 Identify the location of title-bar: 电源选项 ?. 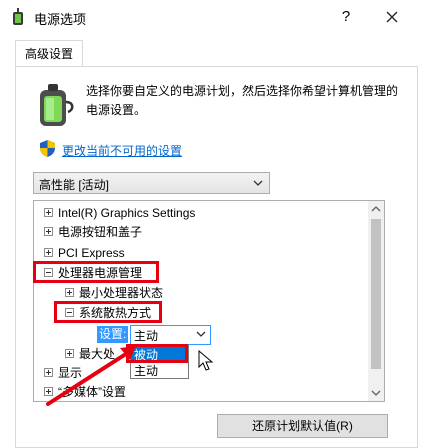
(215, 17).